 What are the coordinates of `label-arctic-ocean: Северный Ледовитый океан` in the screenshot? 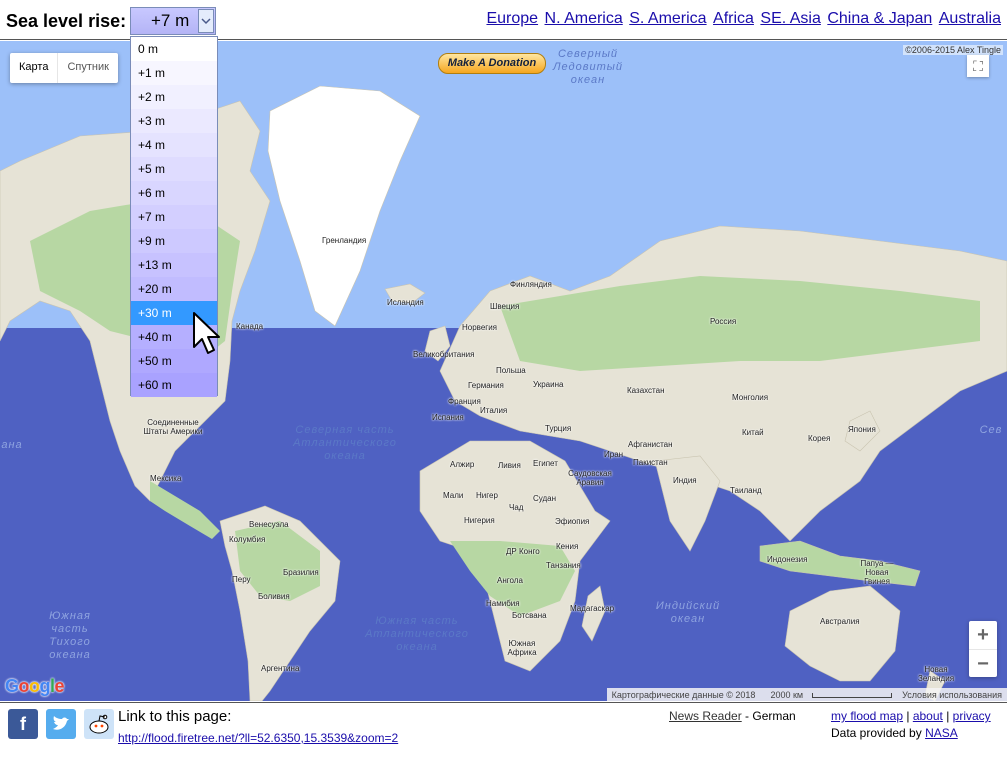 It's located at (588, 67).